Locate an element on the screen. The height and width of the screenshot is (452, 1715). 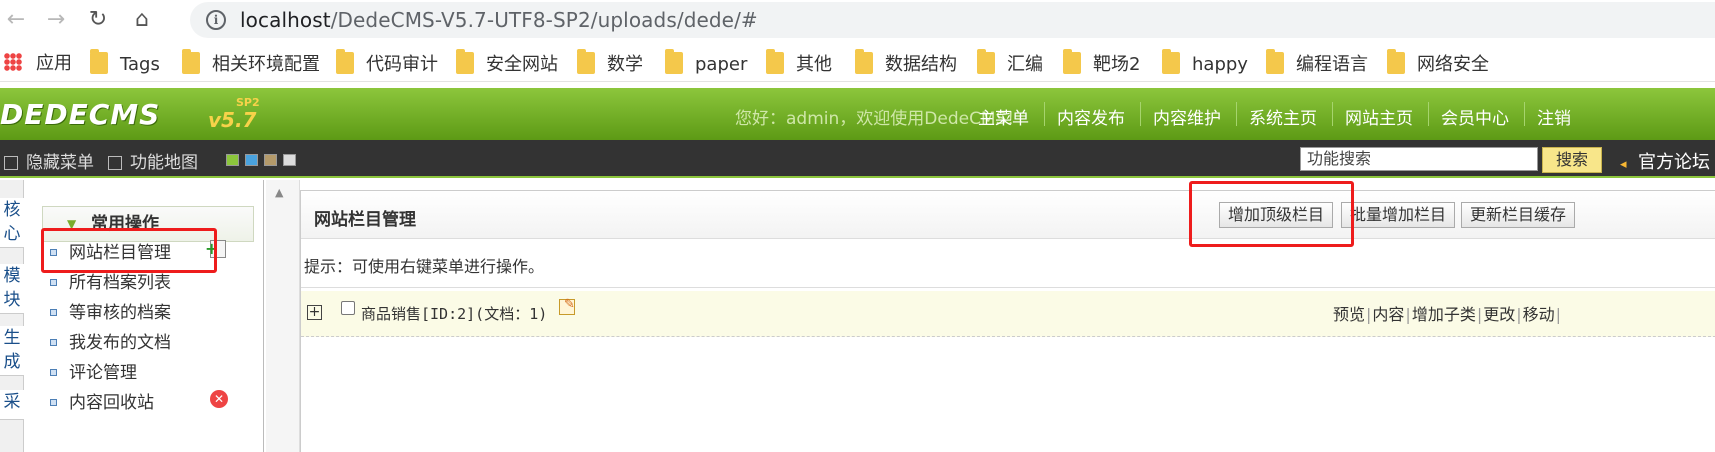
bookmark-folder: happy is located at coordinates (1205, 62).